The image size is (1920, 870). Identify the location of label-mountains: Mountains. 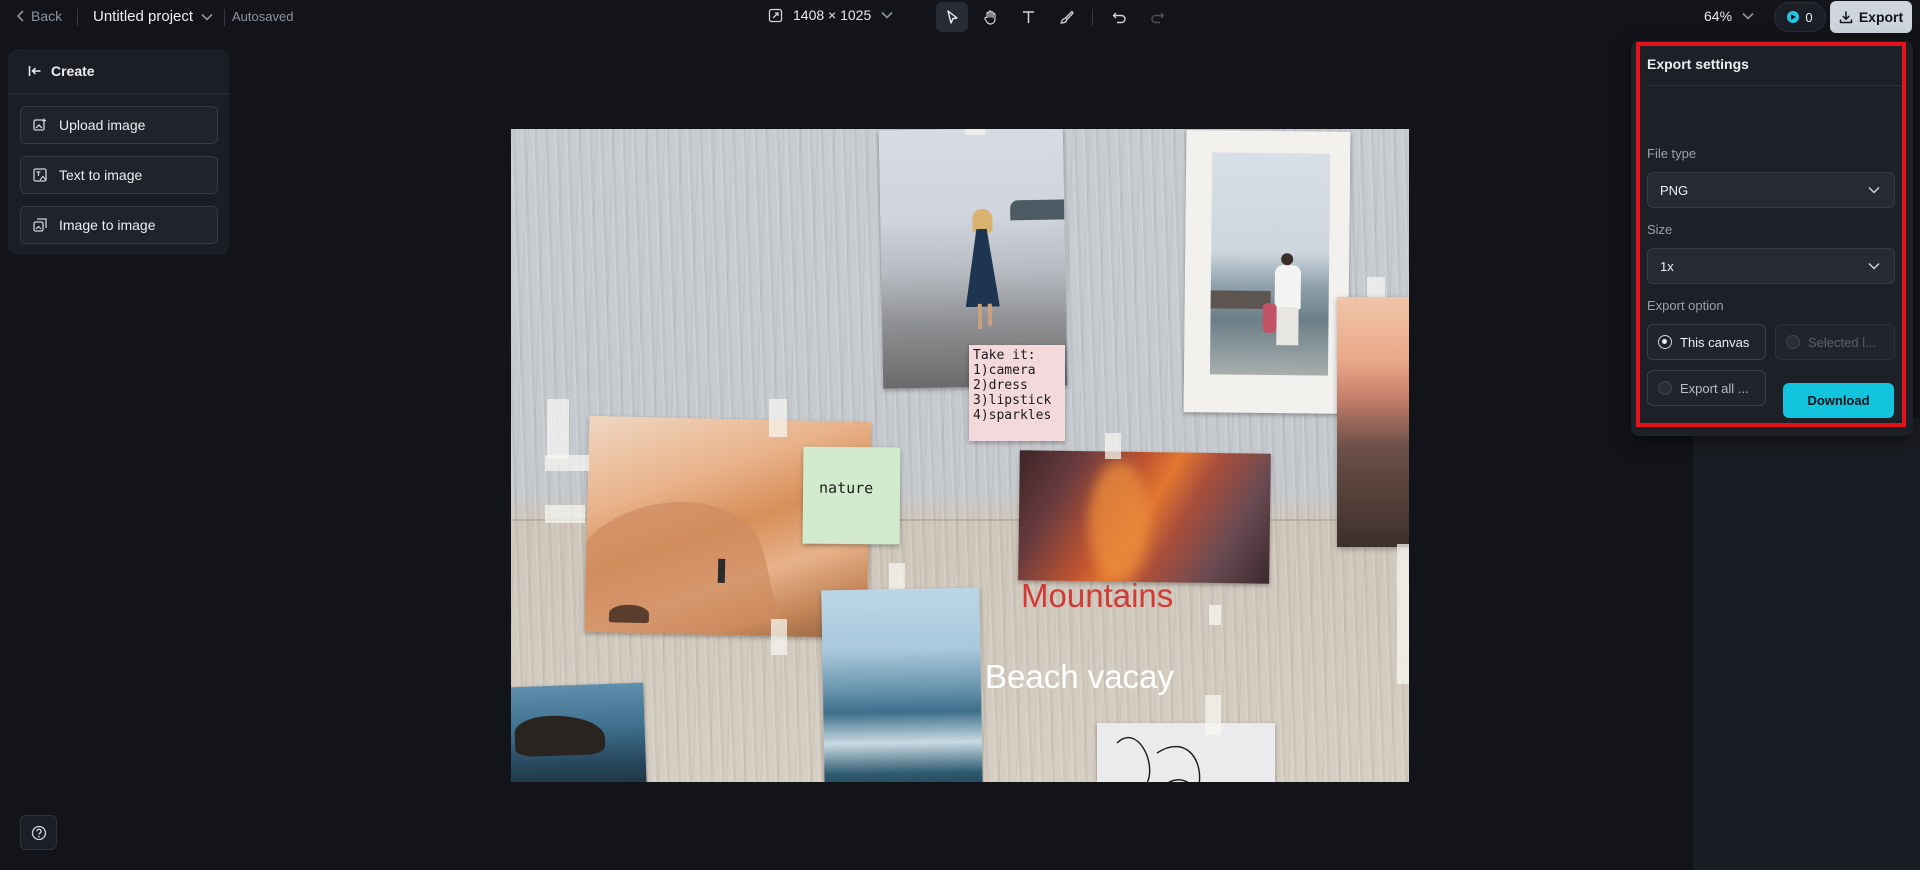
(1097, 596).